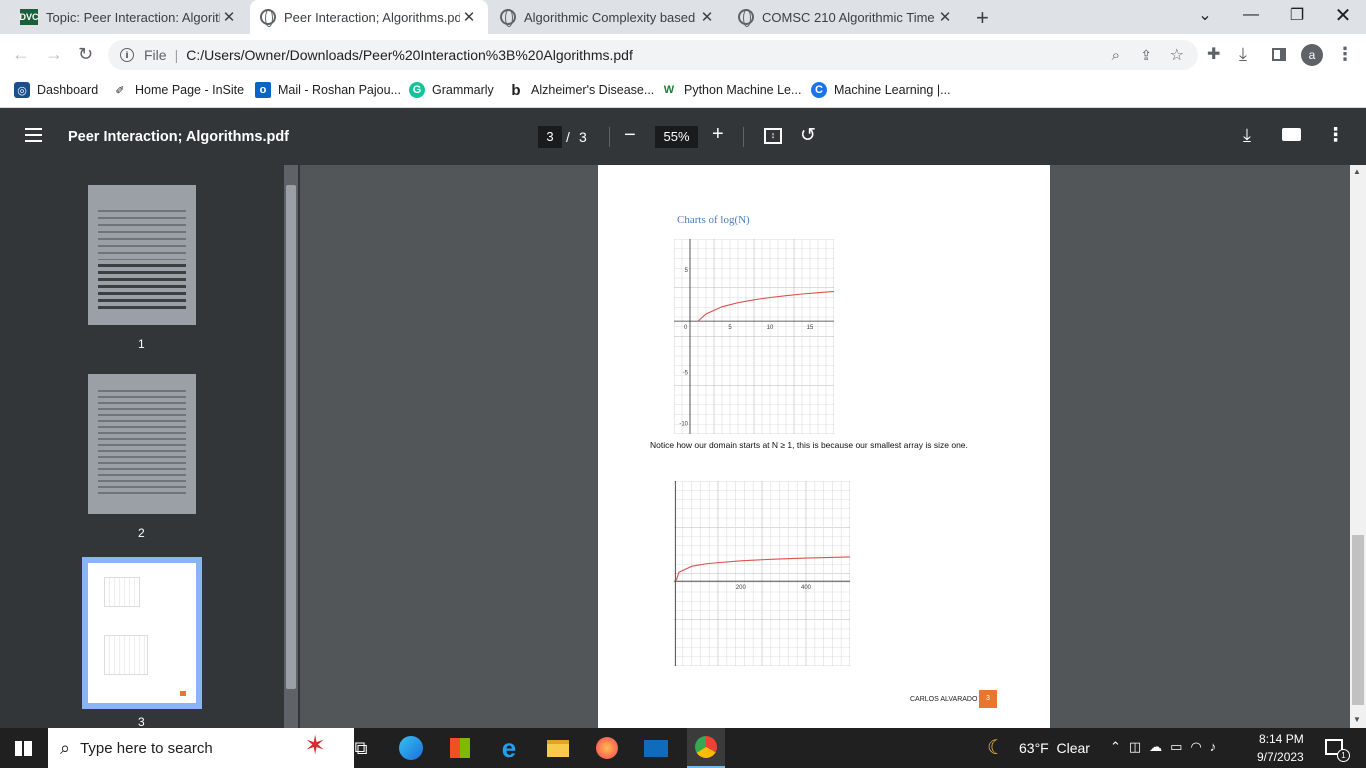 This screenshot has width=1366, height=768. What do you see at coordinates (1281, 739) in the screenshot?
I see `clock-time: 8:14 PM` at bounding box center [1281, 739].